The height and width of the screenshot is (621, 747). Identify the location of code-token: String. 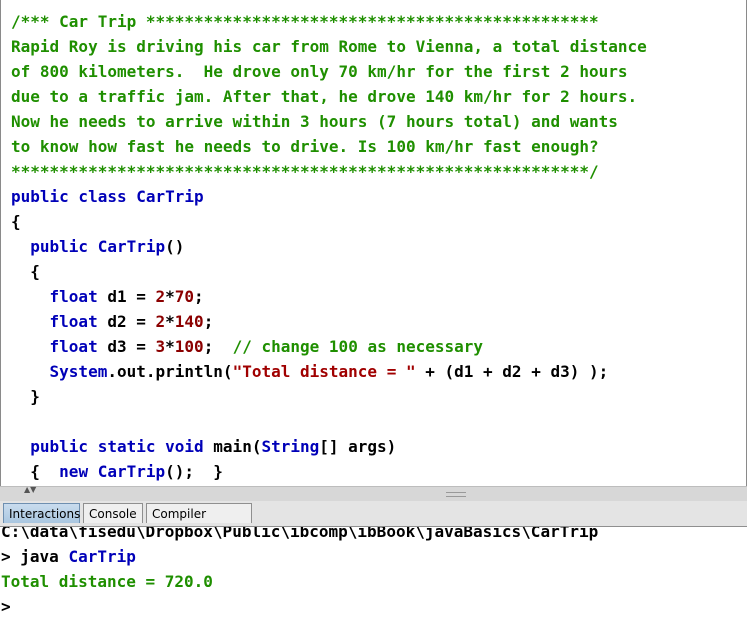
(290, 446).